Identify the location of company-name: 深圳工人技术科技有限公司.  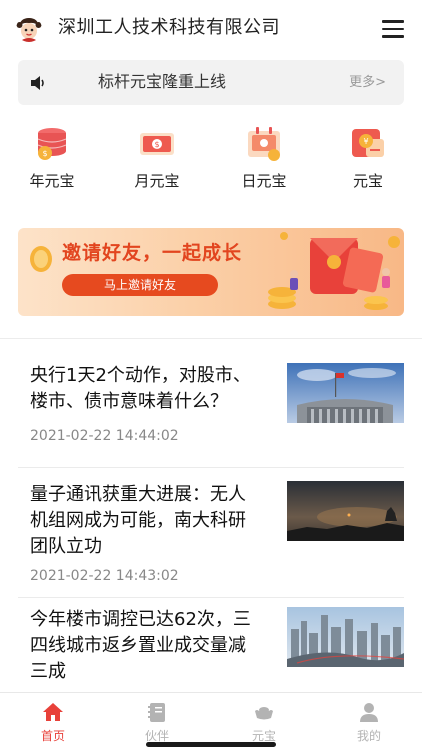
(169, 27).